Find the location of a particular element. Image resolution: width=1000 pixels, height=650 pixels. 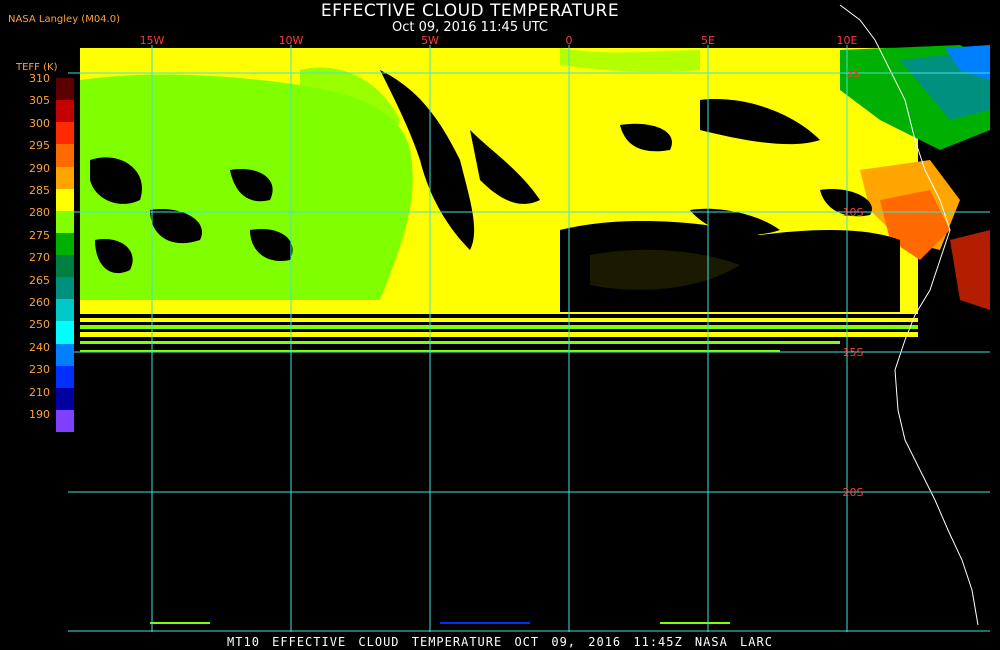

legend-tick-label: 265 is located at coordinates (39, 280).